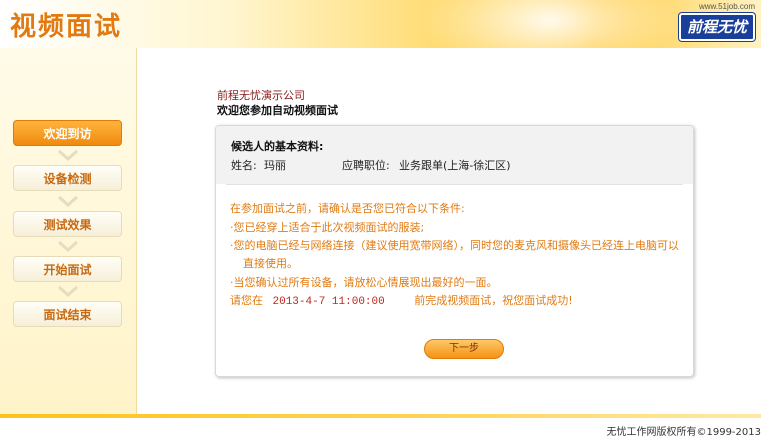 The width and height of the screenshot is (761, 436). I want to click on deadline-date: 2013-4-7 11:00:00, so click(328, 302).